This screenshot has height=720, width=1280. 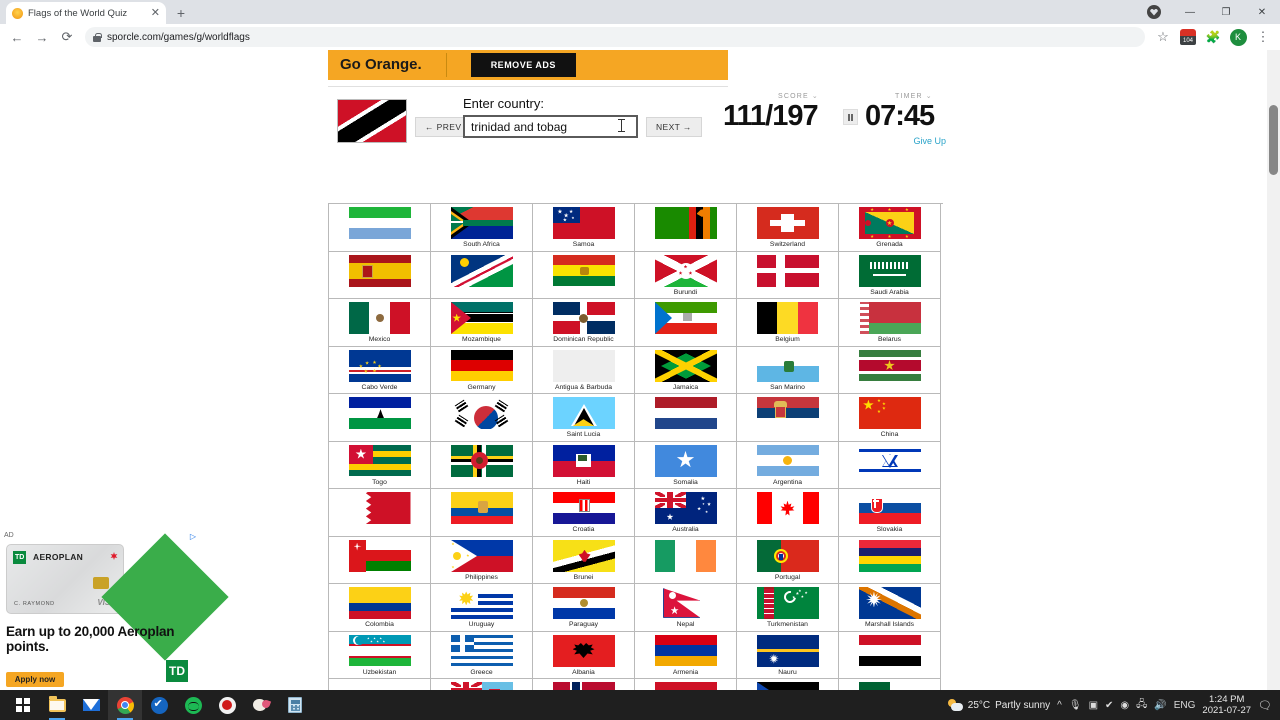 What do you see at coordinates (379, 387) in the screenshot?
I see `flag-country-label: Cabo Verde` at bounding box center [379, 387].